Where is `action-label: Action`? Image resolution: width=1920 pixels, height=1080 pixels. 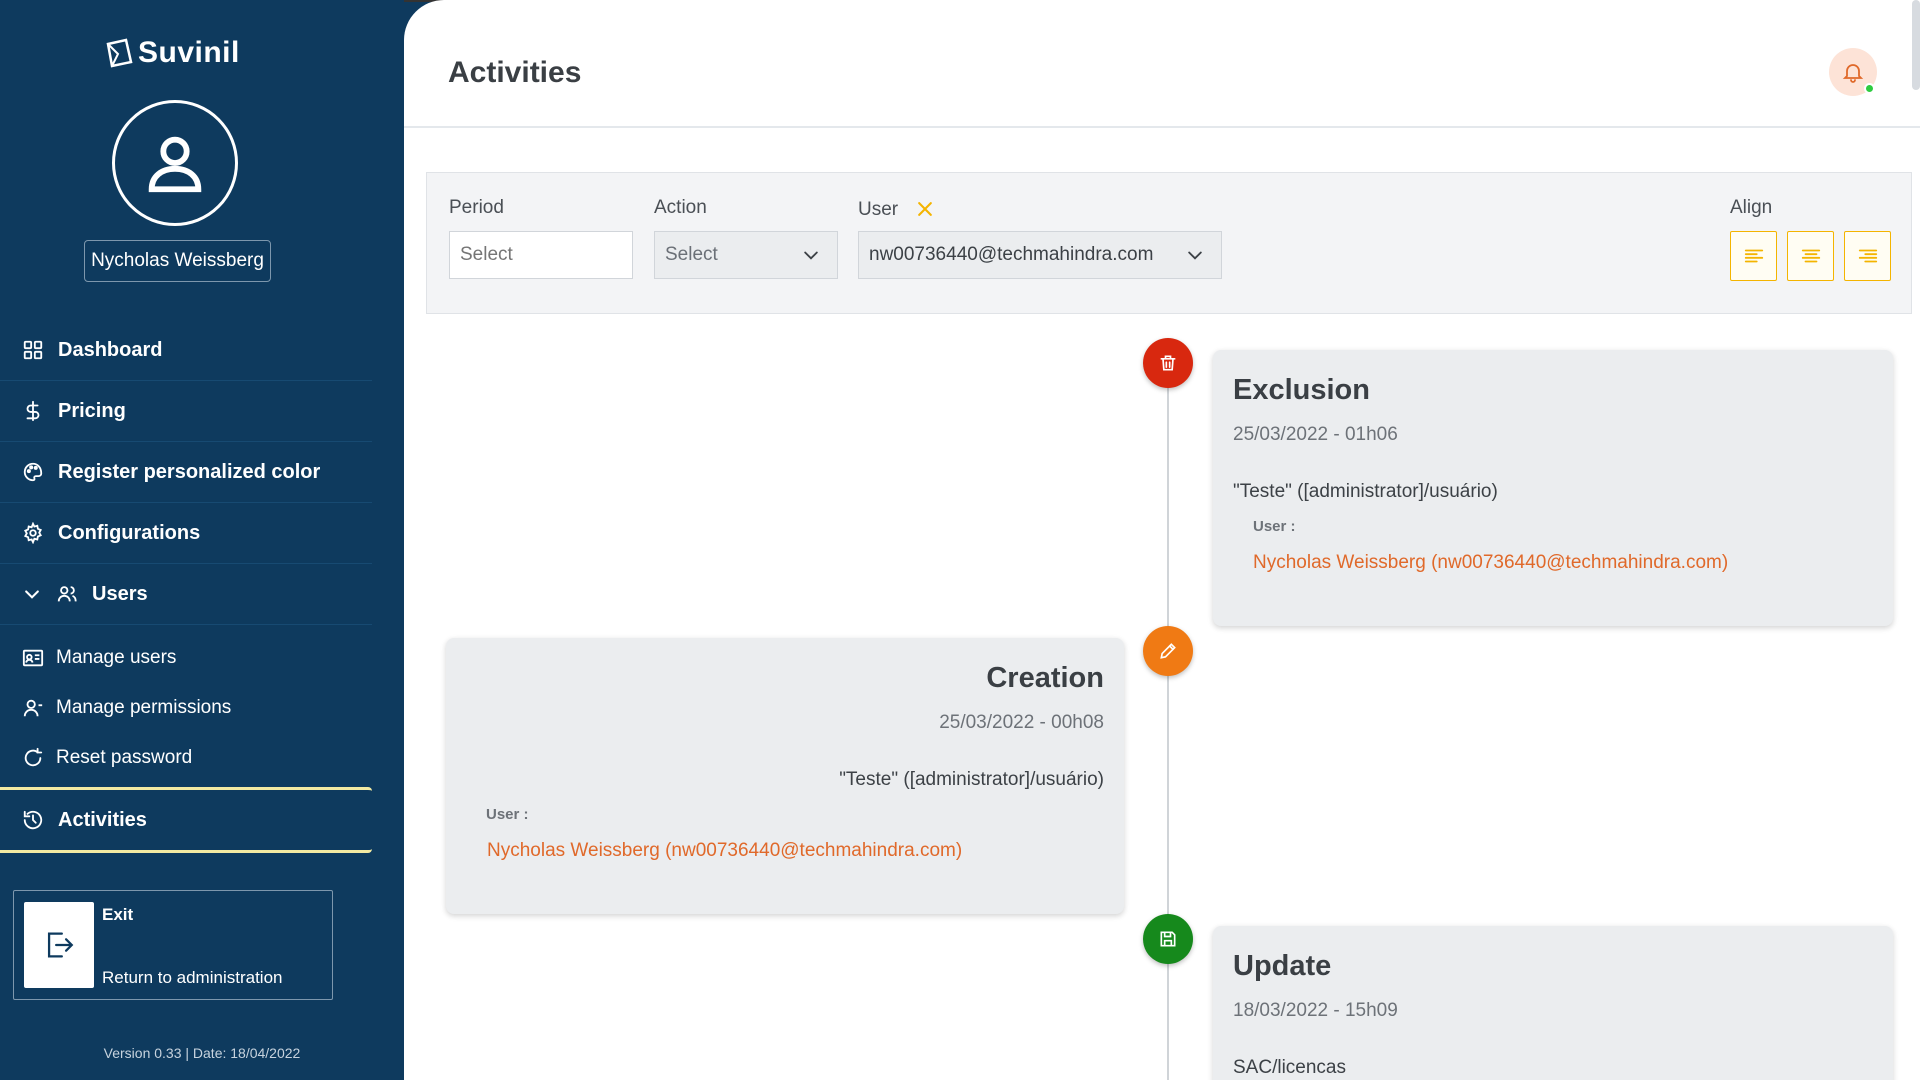
action-label: Action is located at coordinates (680, 207).